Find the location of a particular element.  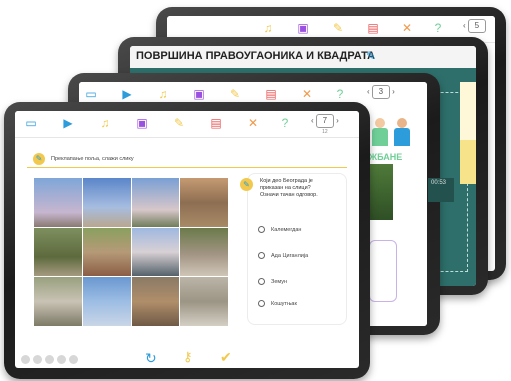

page-number: 7 is located at coordinates (324, 121).